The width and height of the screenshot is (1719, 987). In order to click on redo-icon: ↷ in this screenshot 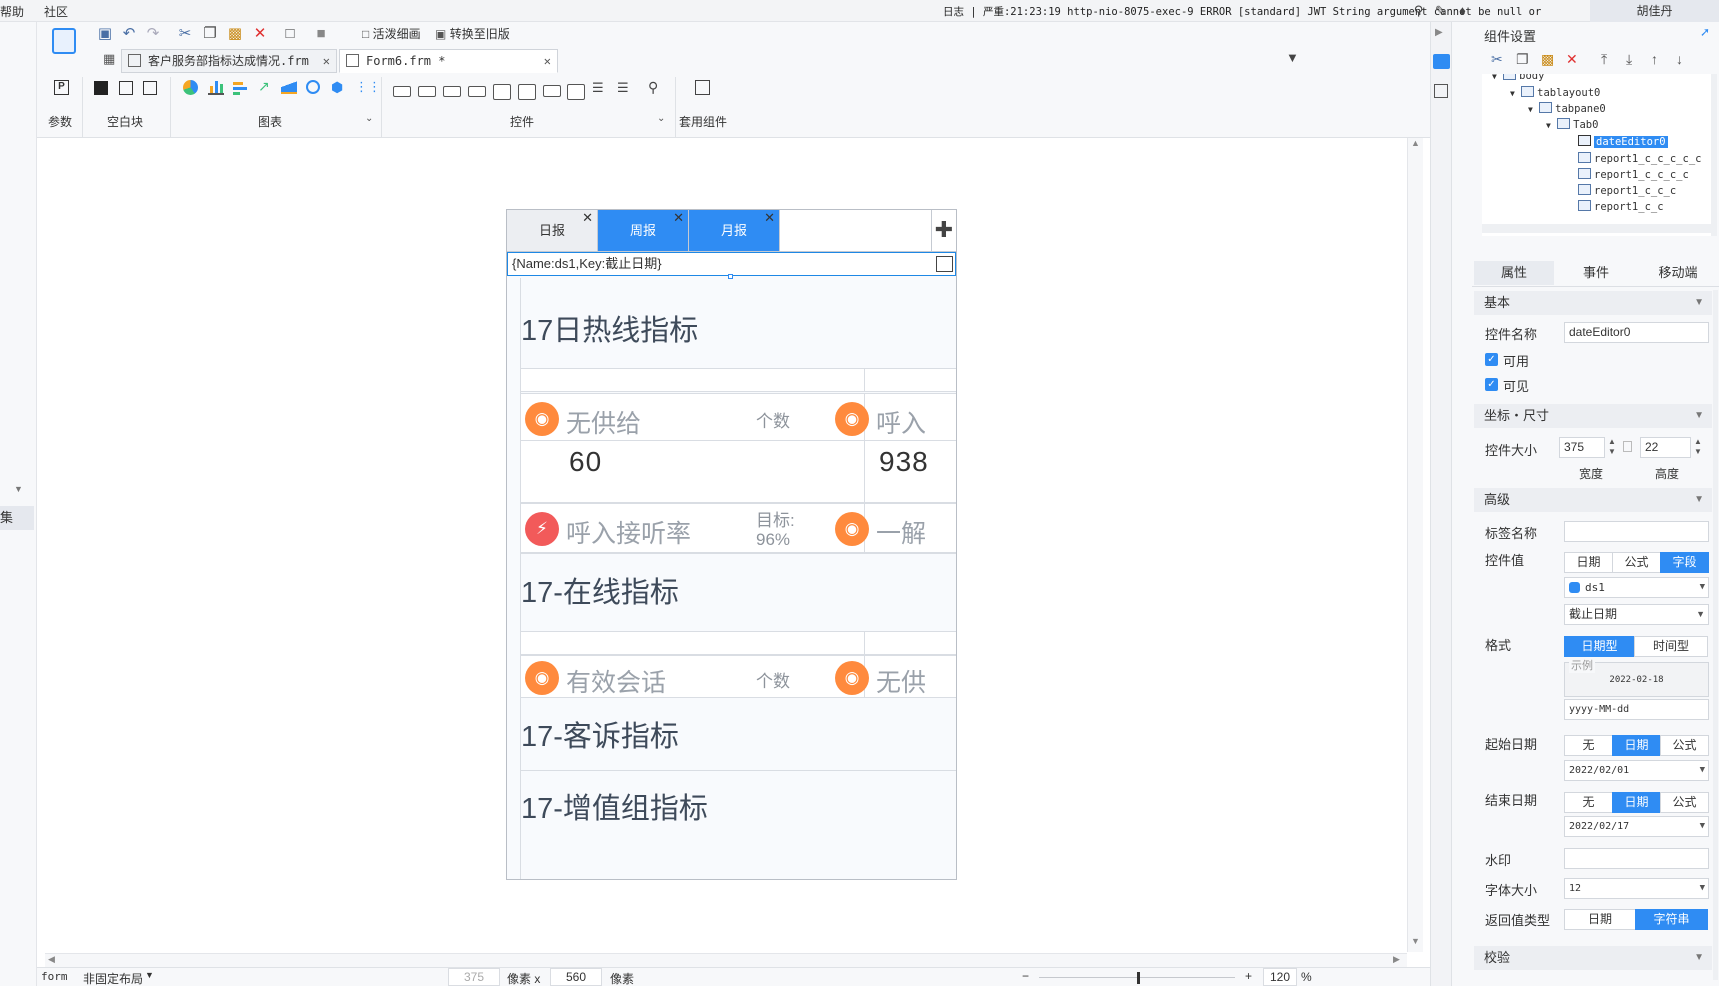, I will do `click(153, 34)`.